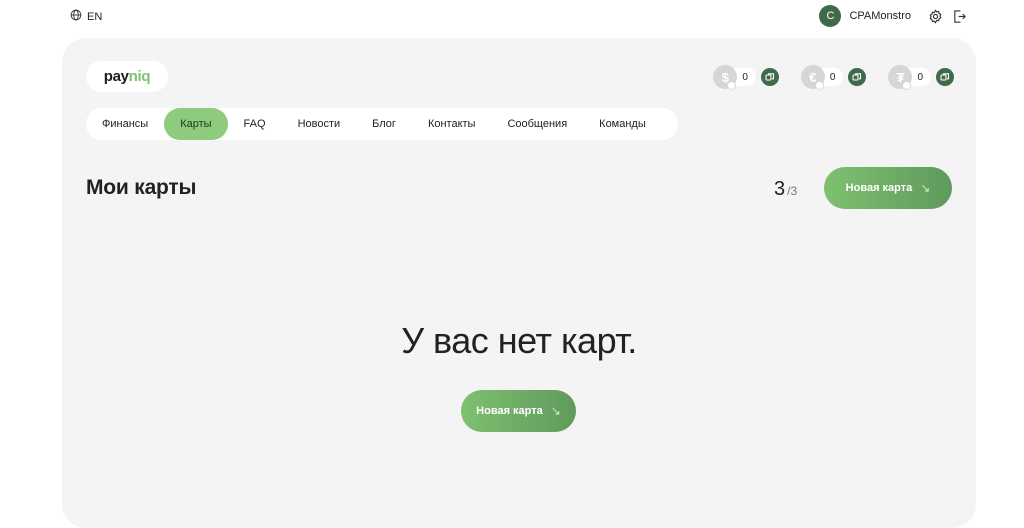 Image resolution: width=1024 pixels, height=528 pixels. I want to click on language-label: EN, so click(95, 16).